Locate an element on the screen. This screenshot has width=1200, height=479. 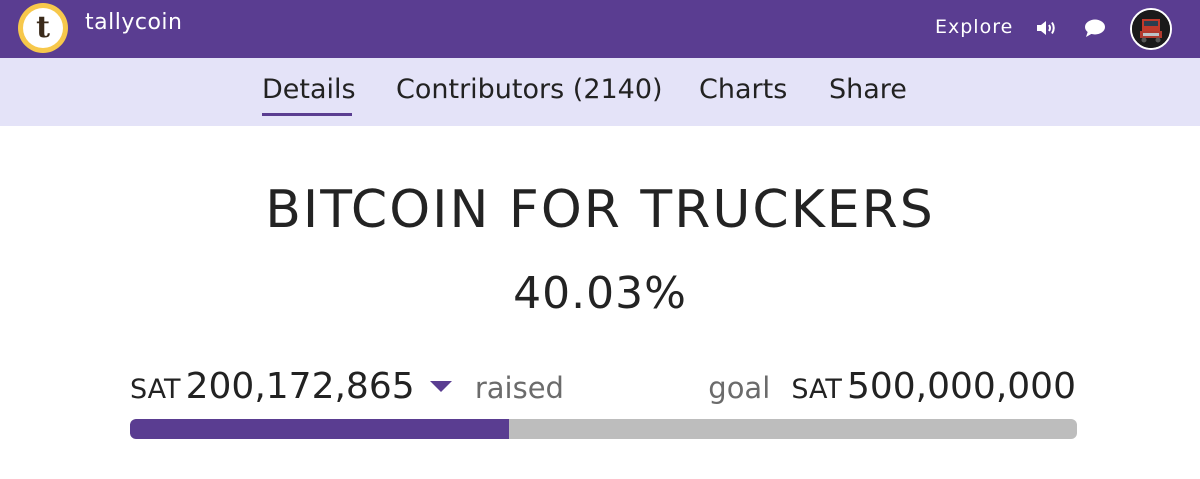
chat-icon is located at coordinates (1095, 28).